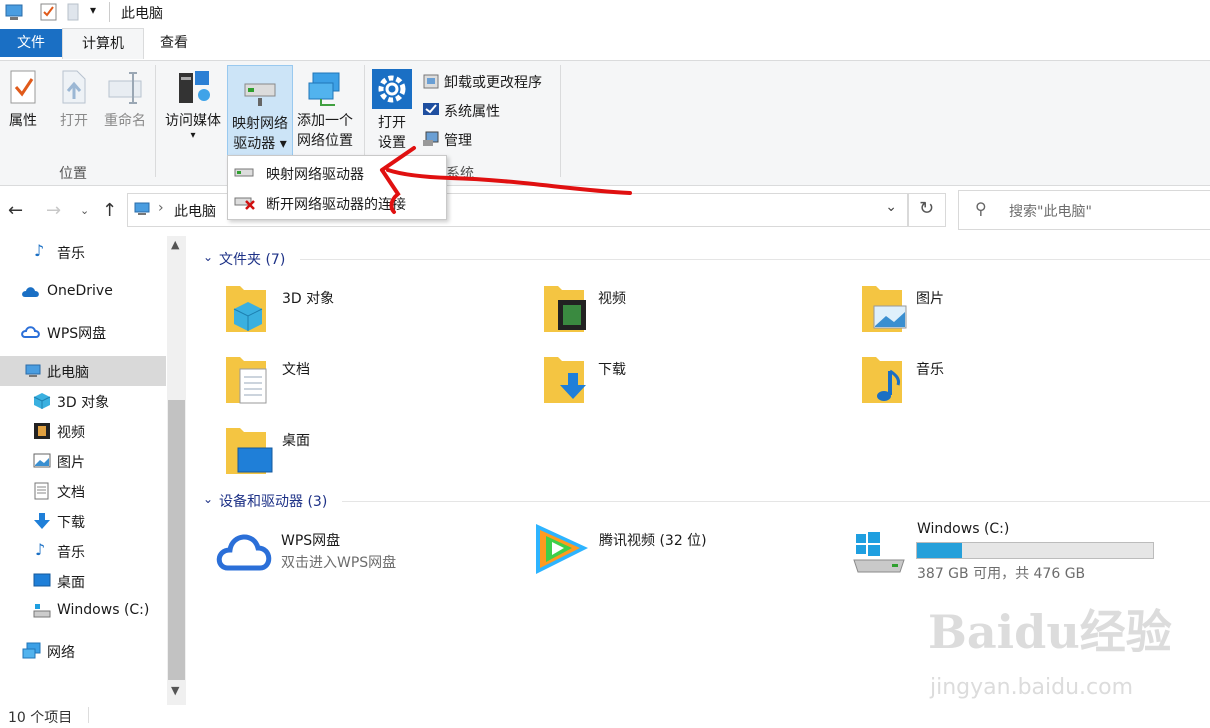 This screenshot has width=1210, height=728. What do you see at coordinates (142, 14) in the screenshot?
I see `window-title: 此电脑` at bounding box center [142, 14].